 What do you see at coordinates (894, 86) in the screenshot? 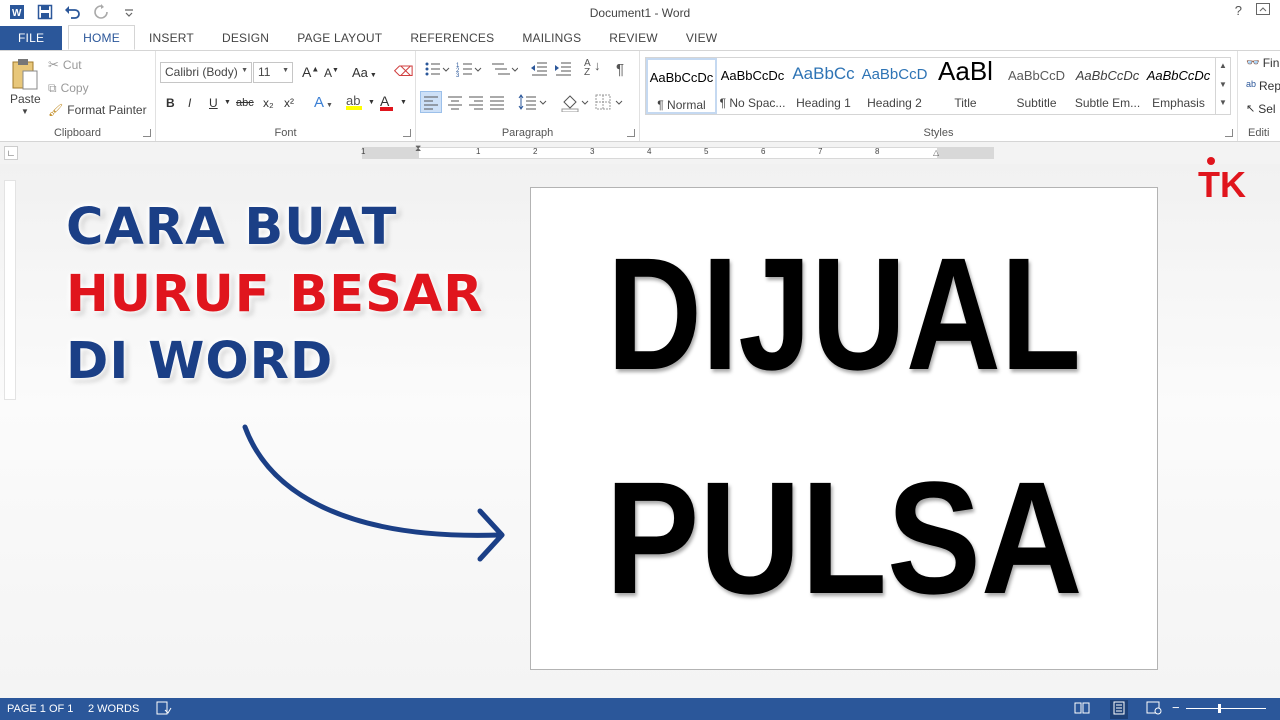
I see `style-heading-2: AaBbCcD Heading 2` at bounding box center [894, 86].